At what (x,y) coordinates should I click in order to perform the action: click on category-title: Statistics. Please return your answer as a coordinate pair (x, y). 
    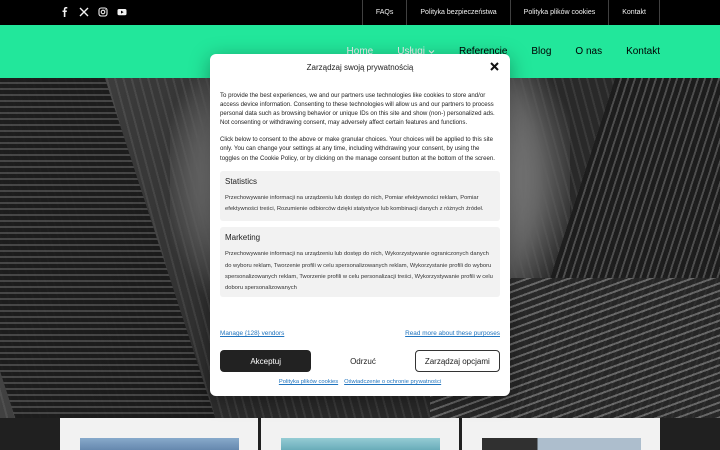
    Looking at the image, I should click on (241, 181).